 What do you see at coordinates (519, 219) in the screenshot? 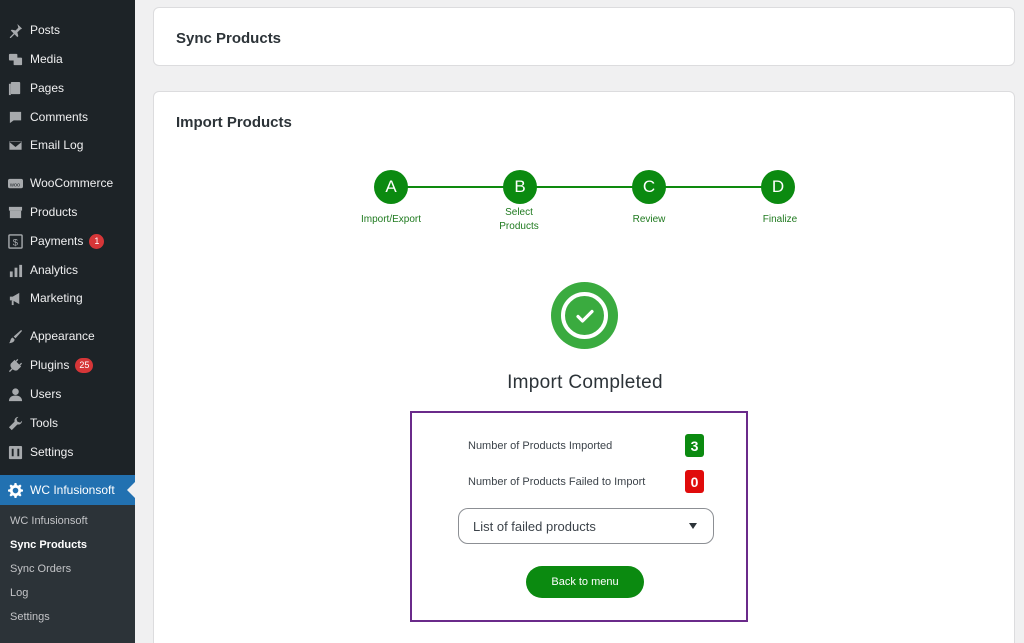
I see `step-b-label: Select Products` at bounding box center [519, 219].